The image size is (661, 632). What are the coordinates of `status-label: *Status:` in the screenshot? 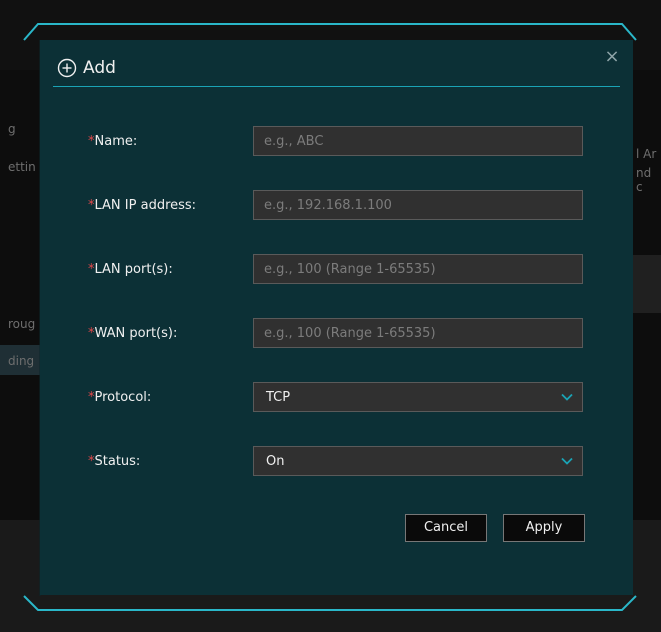 It's located at (114, 461).